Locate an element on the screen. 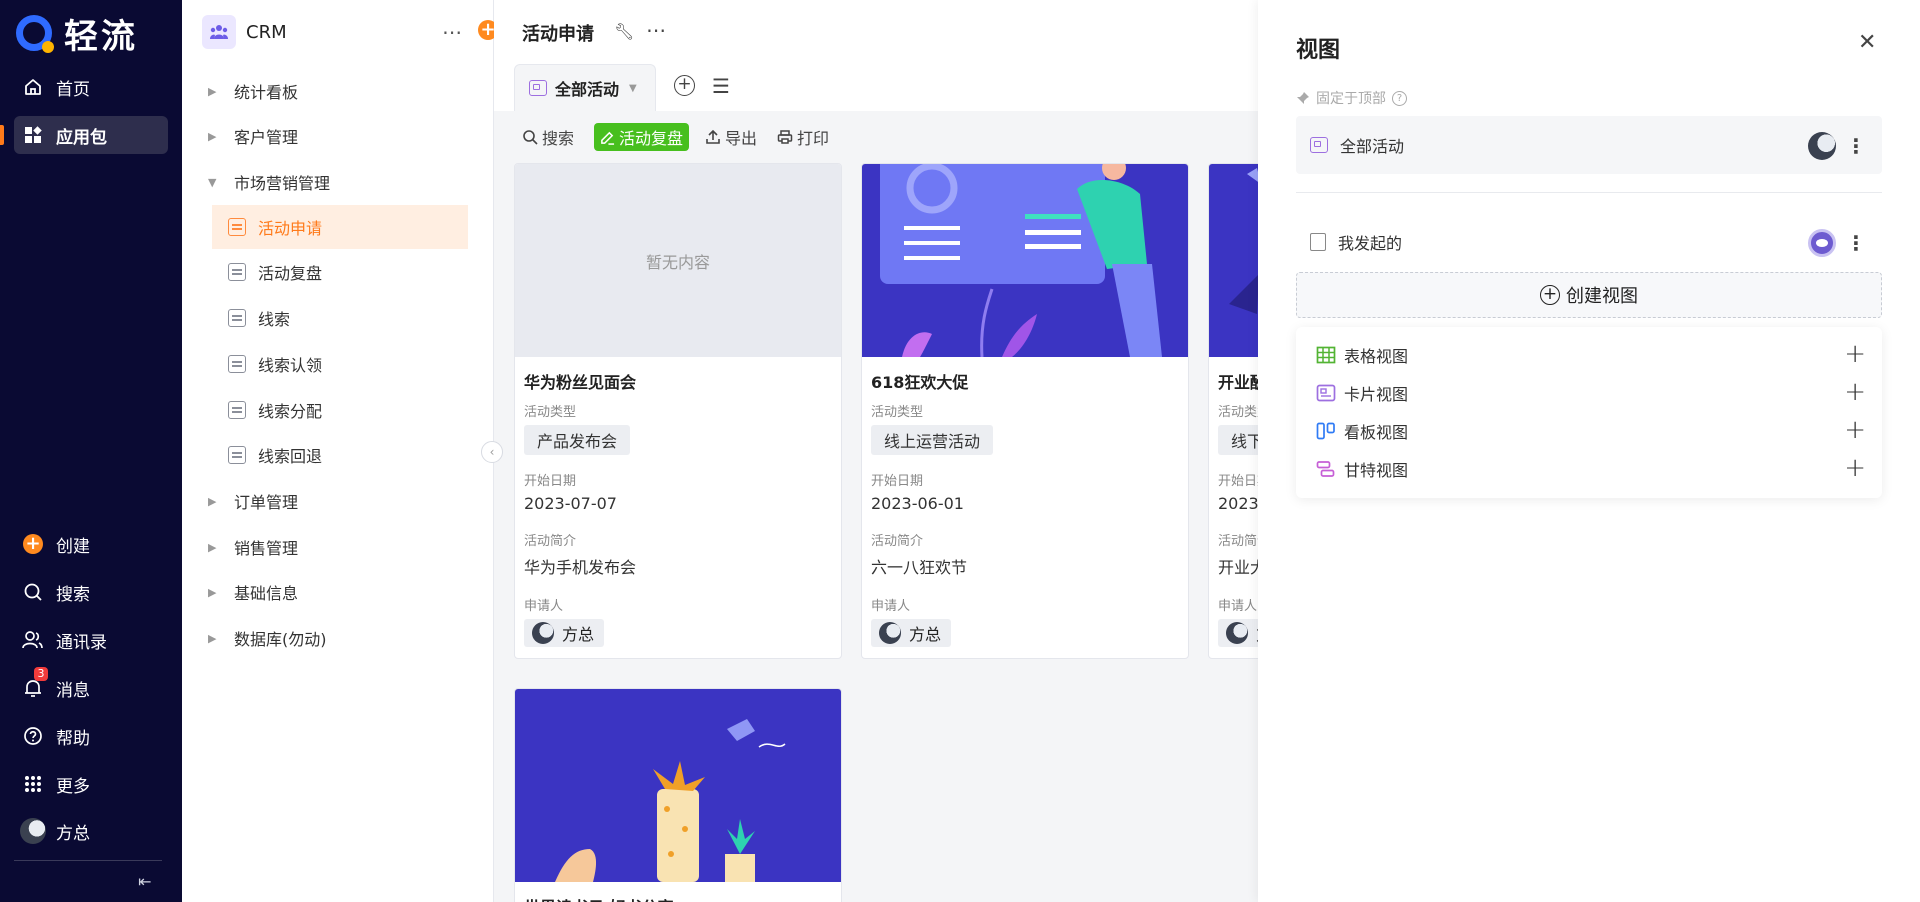  collapse-nav-icon: ⇤ is located at coordinates (144, 881).